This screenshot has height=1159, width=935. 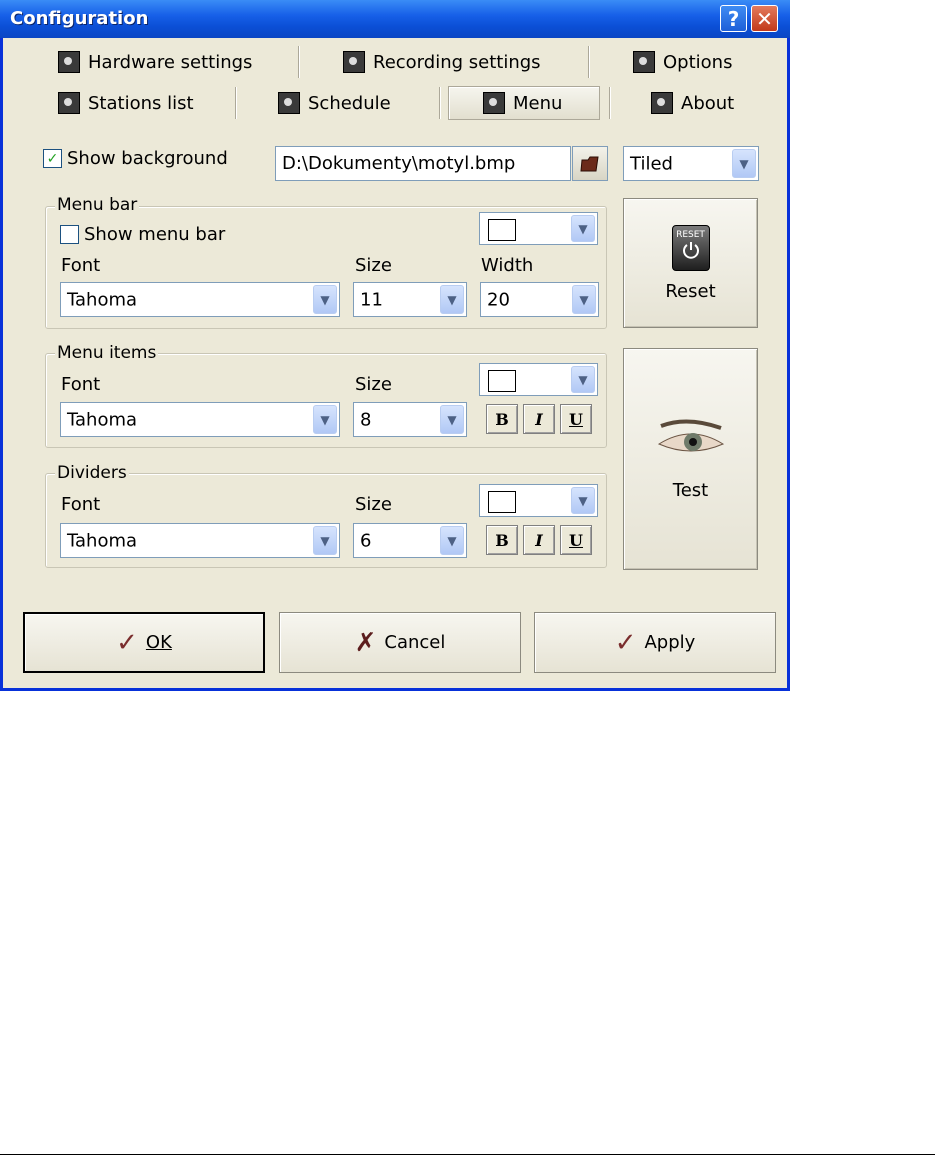 What do you see at coordinates (373, 384) in the screenshot?
I see `menu-items-size-label: Size` at bounding box center [373, 384].